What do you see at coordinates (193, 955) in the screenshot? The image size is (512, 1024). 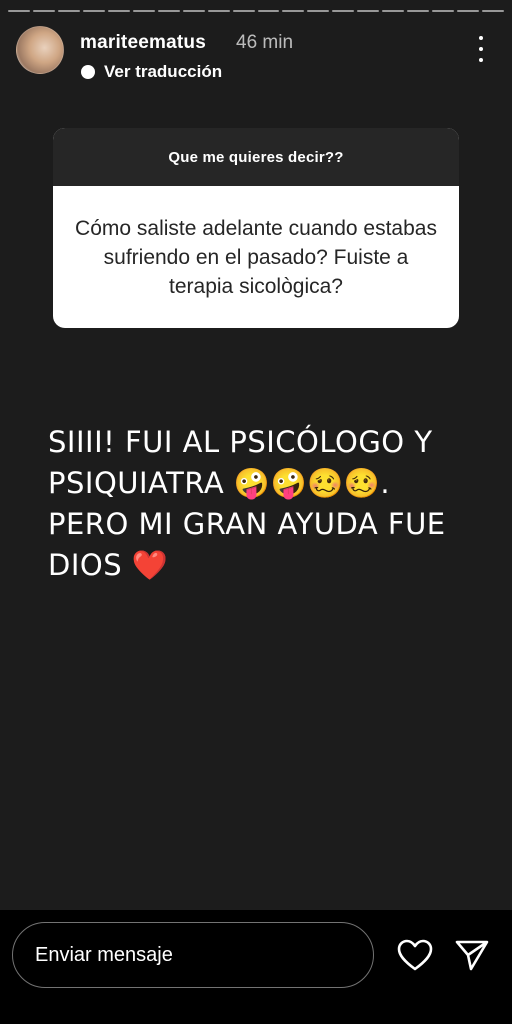 I see `send-message-input: Enviar mensaje` at bounding box center [193, 955].